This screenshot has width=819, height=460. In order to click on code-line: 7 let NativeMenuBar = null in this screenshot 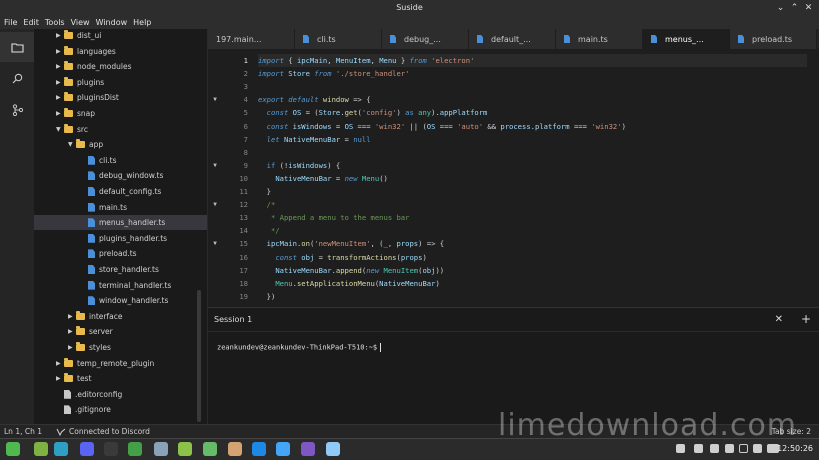, I will do `click(513, 139)`.